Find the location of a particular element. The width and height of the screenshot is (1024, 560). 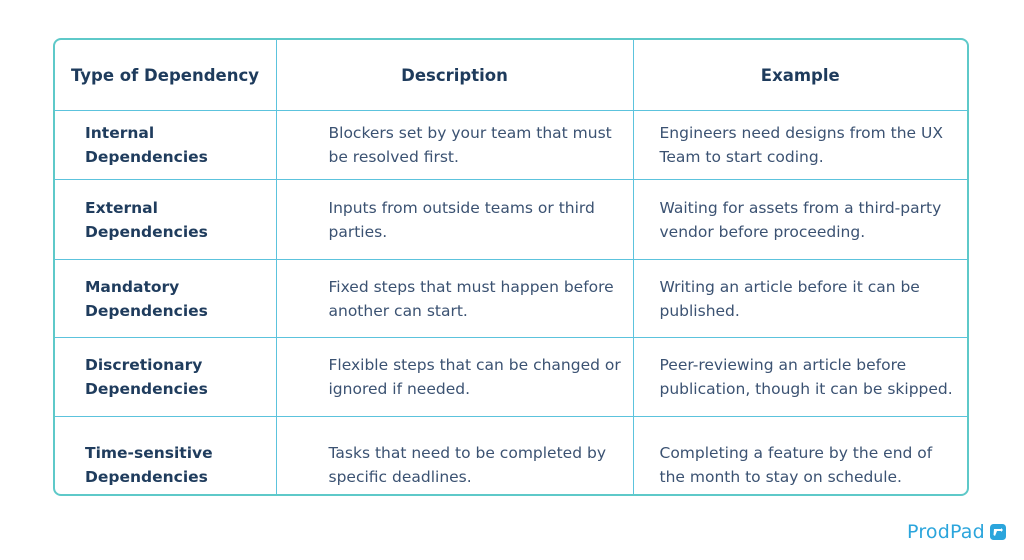

type-line: Internal is located at coordinates (120, 133).